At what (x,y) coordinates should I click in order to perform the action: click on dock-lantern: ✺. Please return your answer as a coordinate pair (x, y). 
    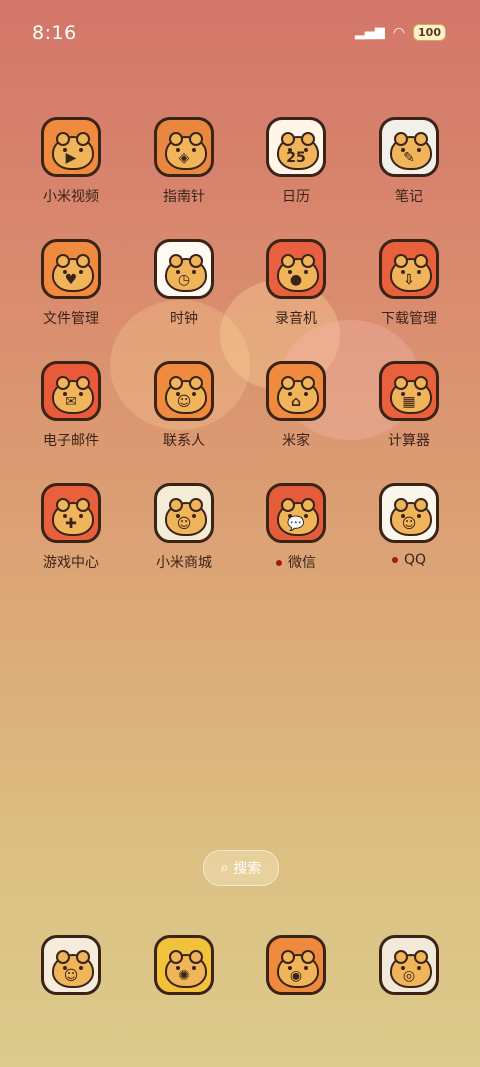
    Looking at the image, I should click on (184, 965).